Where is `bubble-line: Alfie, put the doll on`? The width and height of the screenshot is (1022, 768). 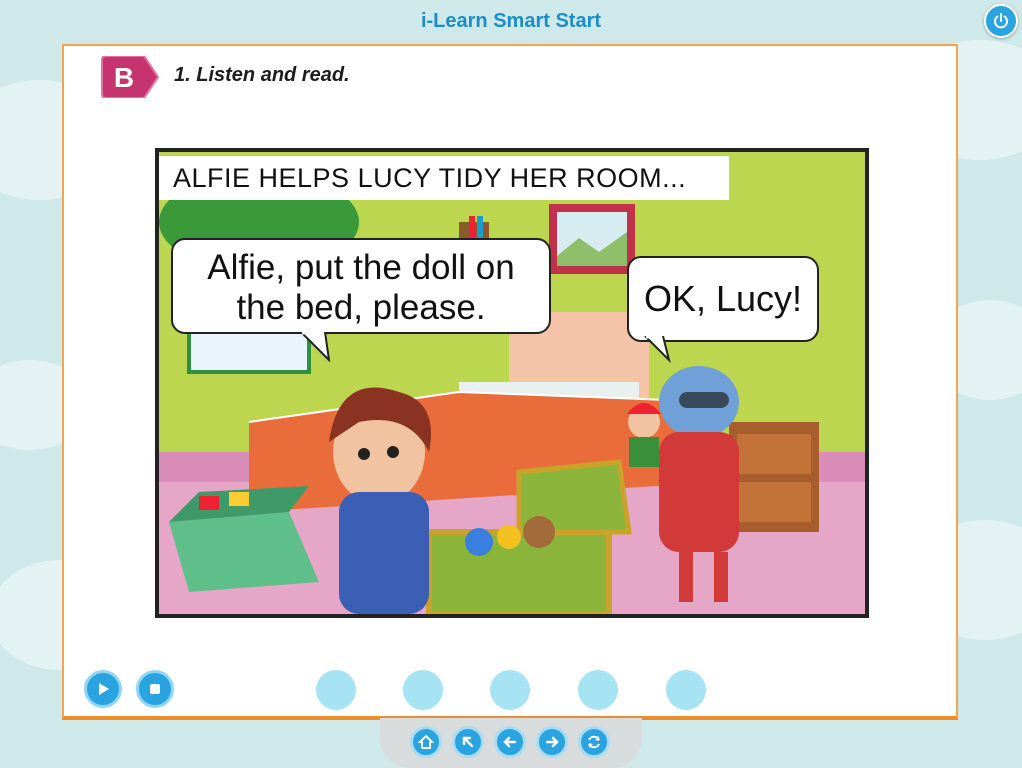
bubble-line: Alfie, put the doll on is located at coordinates (361, 267).